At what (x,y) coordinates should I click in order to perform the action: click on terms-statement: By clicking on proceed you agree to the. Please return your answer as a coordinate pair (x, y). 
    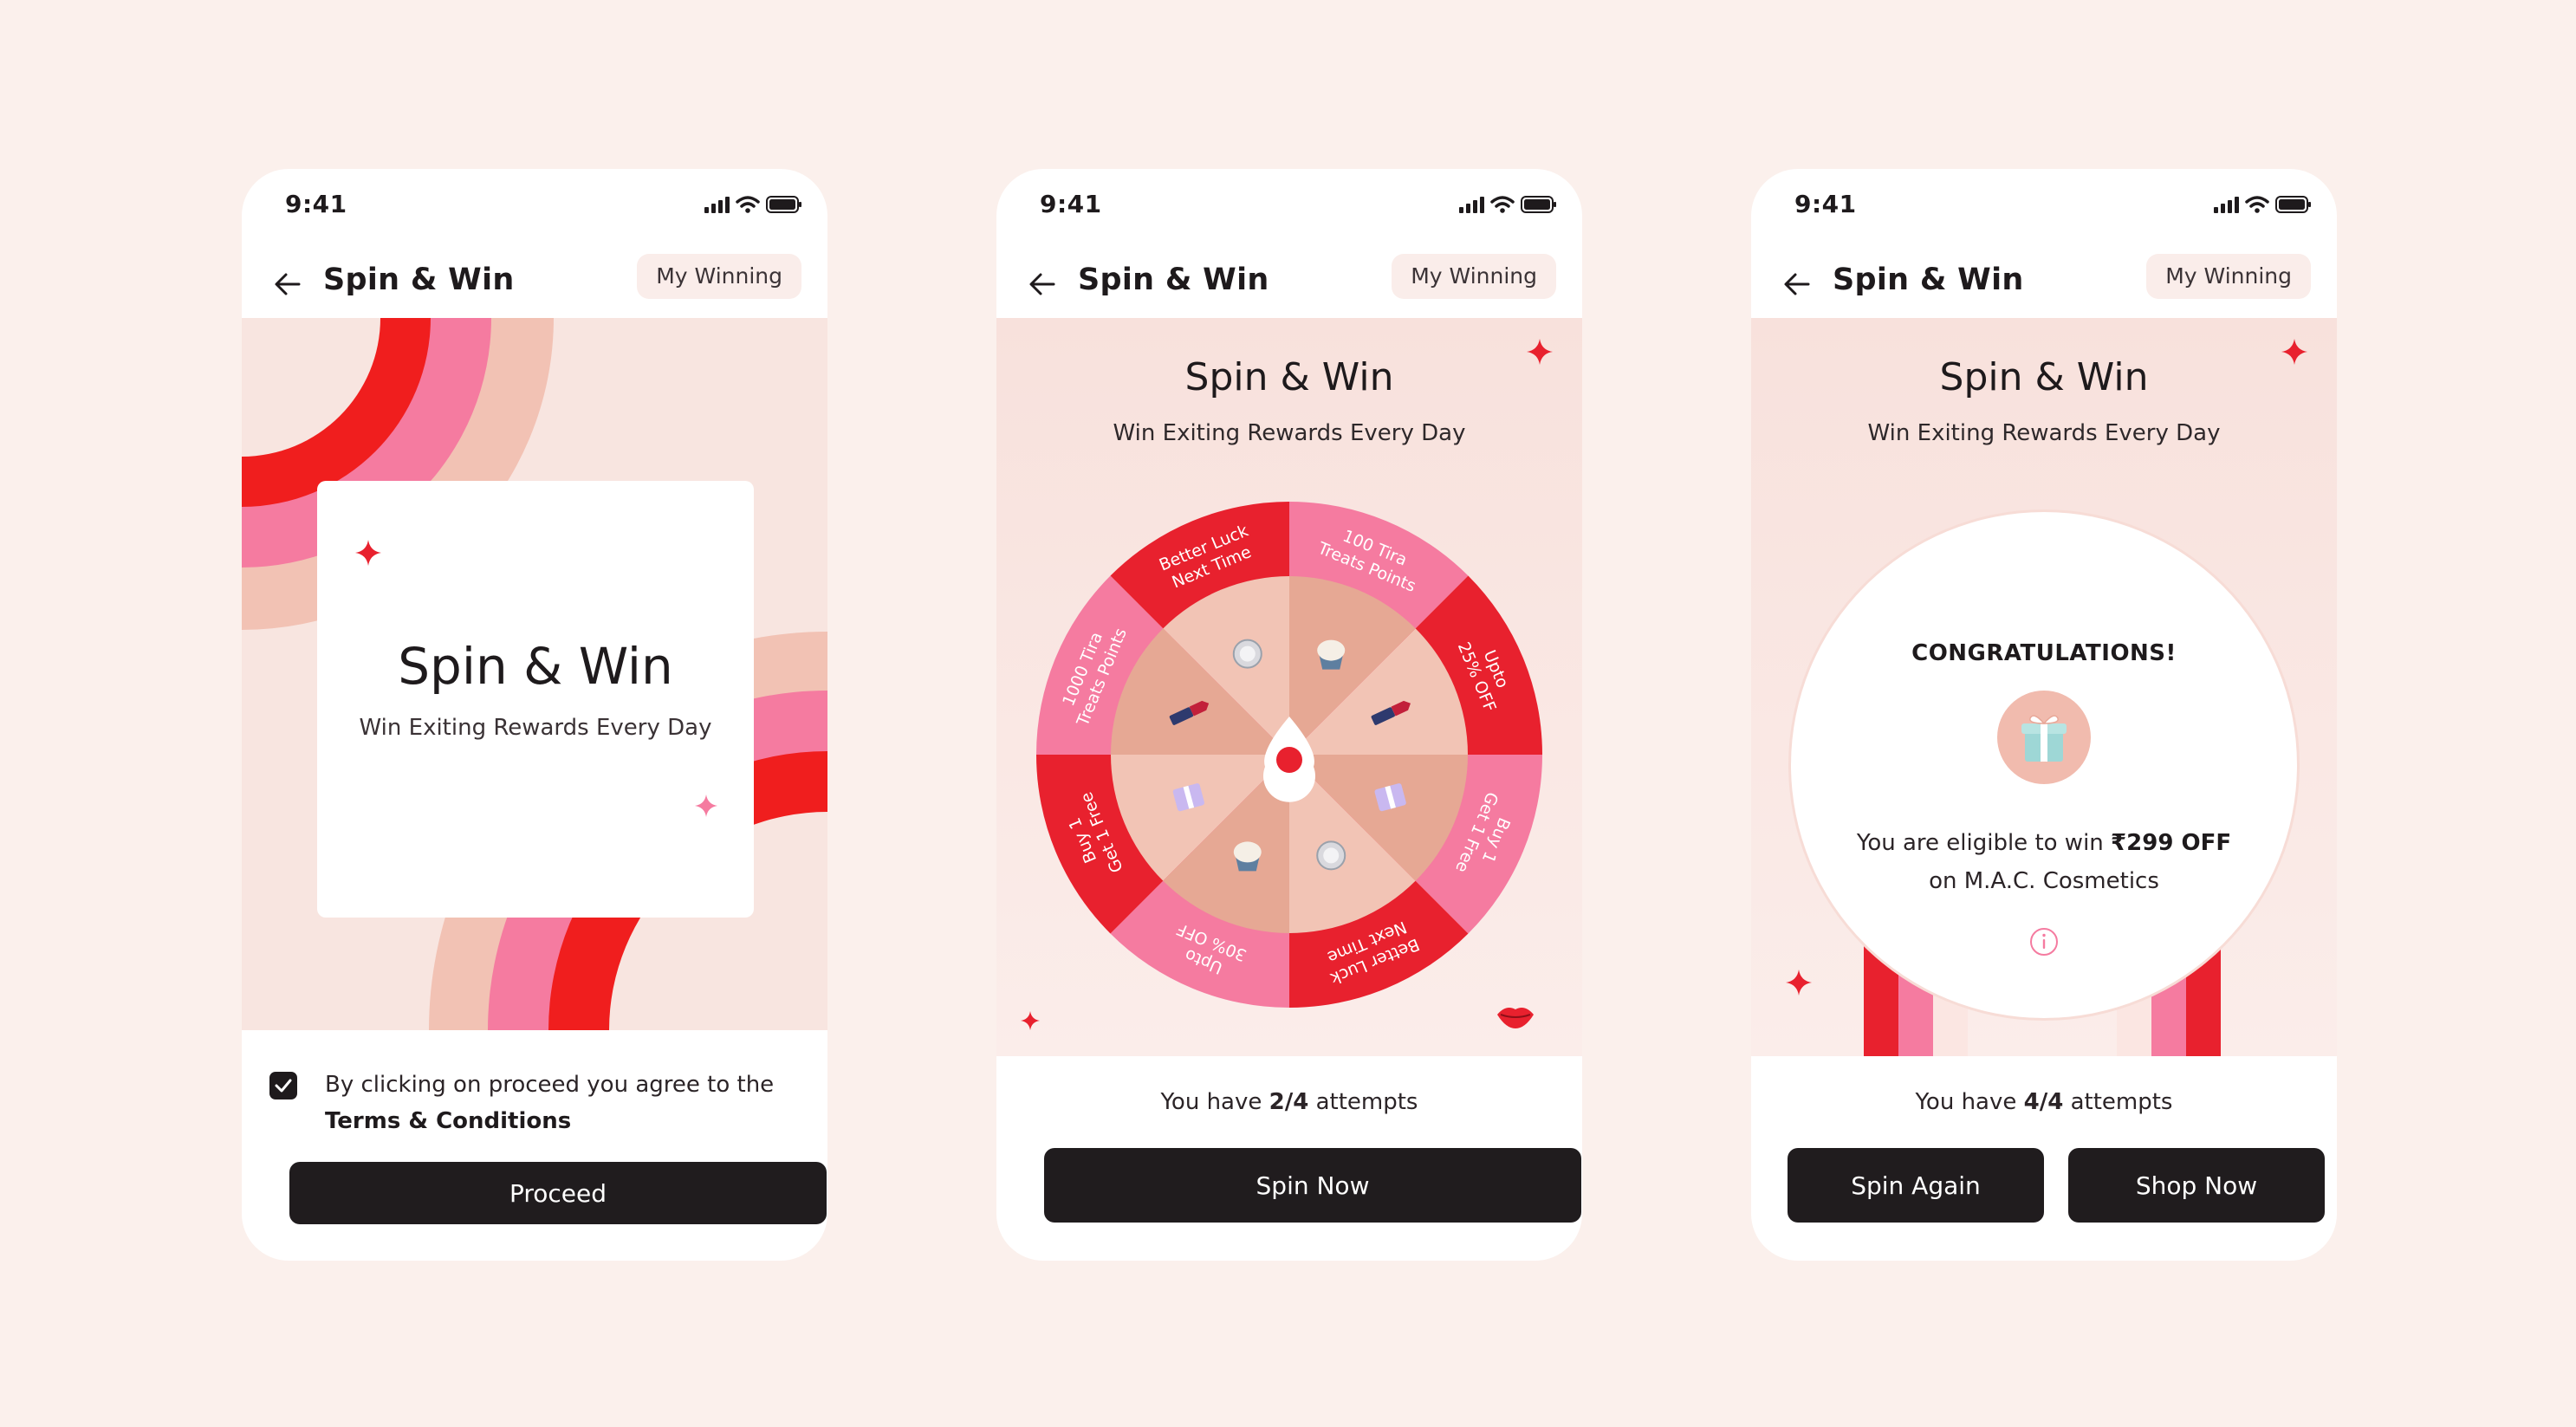
    Looking at the image, I should click on (550, 1085).